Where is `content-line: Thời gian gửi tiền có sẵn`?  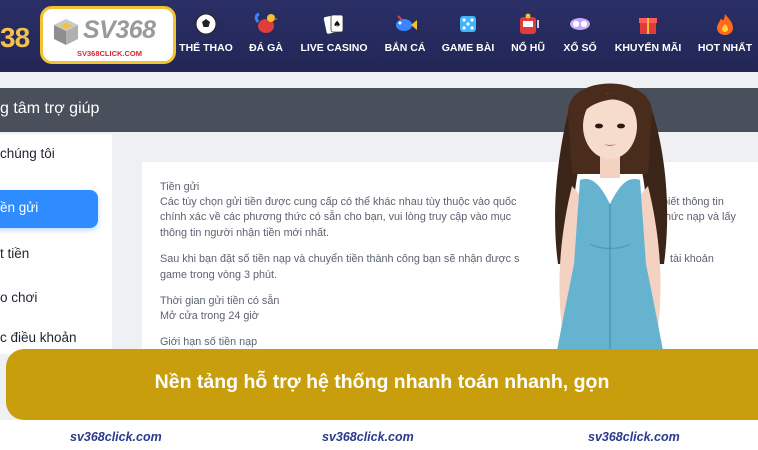 content-line: Thời gian gửi tiền có sẵn is located at coordinates (220, 301).